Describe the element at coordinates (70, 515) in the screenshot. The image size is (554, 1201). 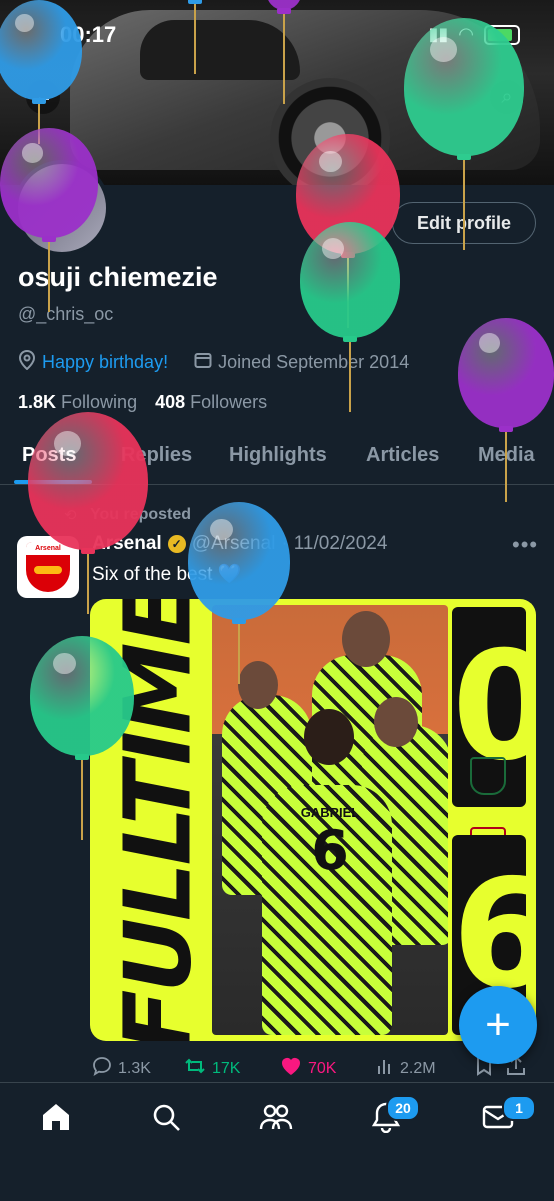
I see `repost-icon: ⟲` at that location.